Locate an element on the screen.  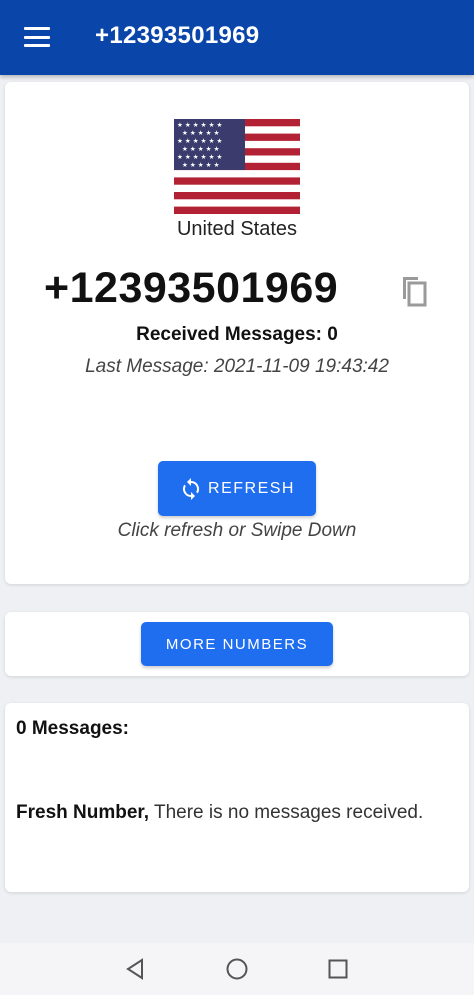
app-bar: +12393501969 is located at coordinates (237, 37).